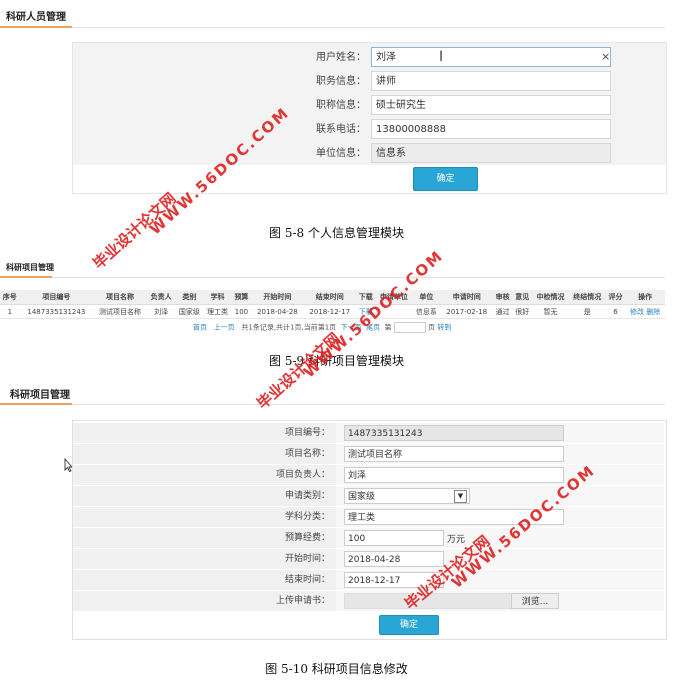 This screenshot has height=680, width=673. I want to click on pager-prev-link: 上一页, so click(224, 328).